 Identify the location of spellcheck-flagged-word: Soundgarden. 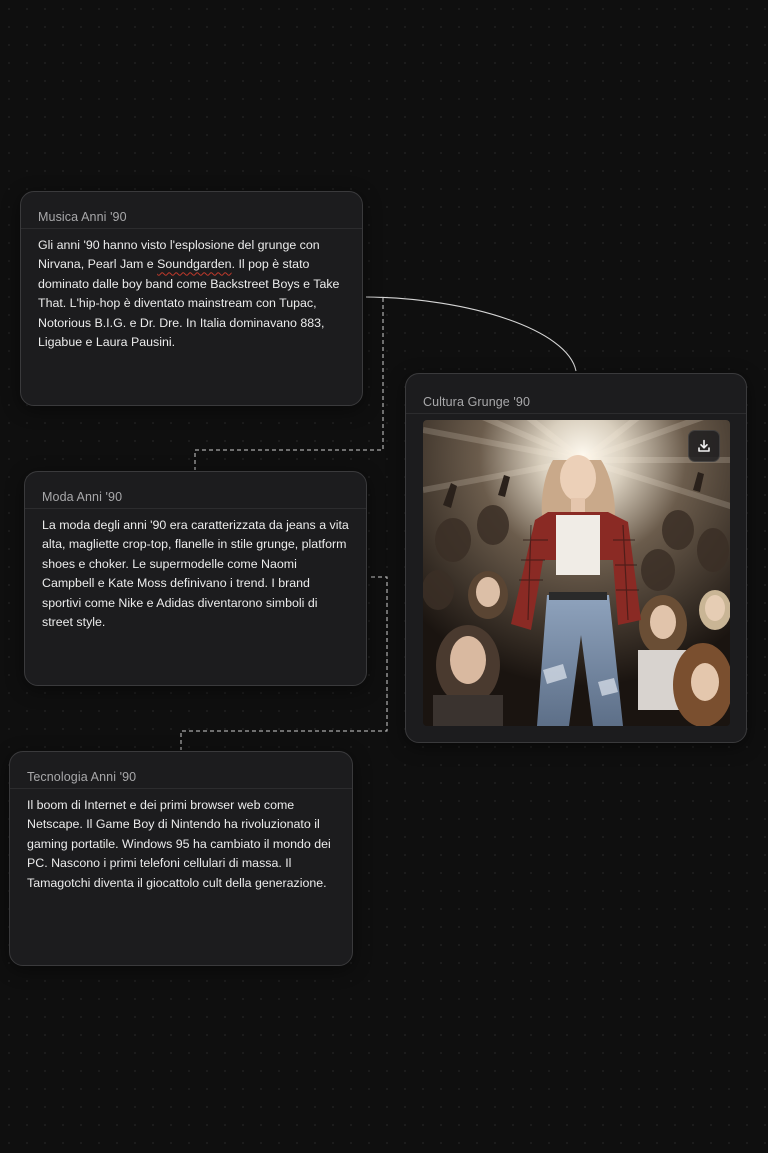
(194, 264).